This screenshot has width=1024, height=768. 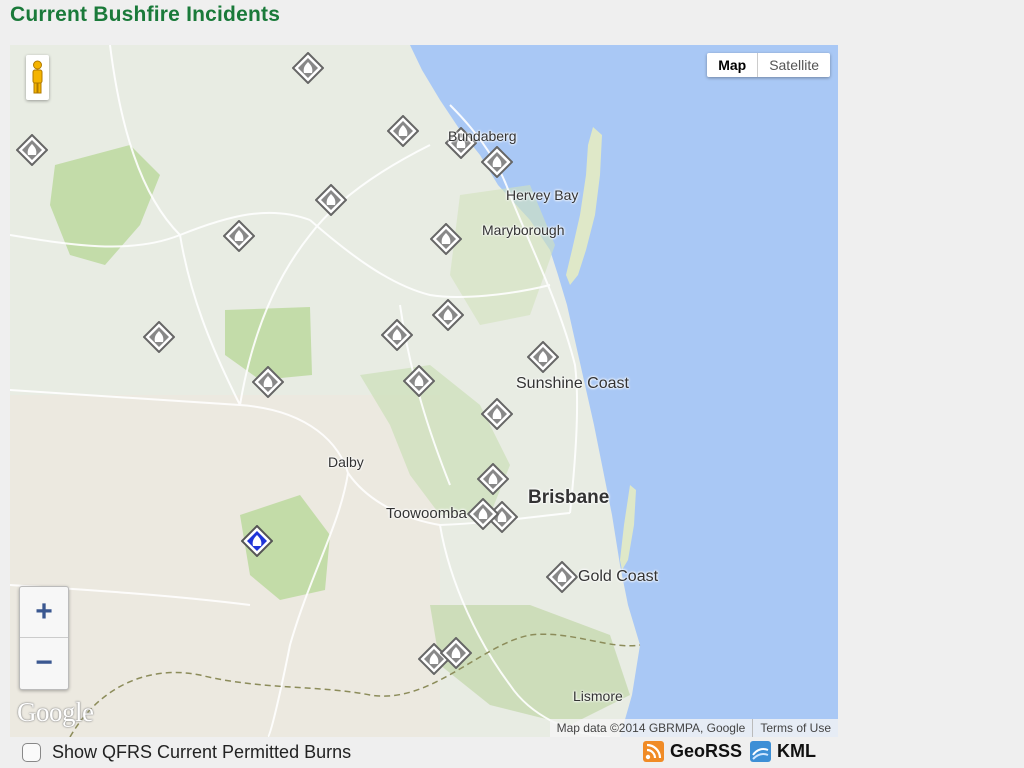 What do you see at coordinates (795, 728) in the screenshot?
I see `terms-of-use-link: Terms of Use` at bounding box center [795, 728].